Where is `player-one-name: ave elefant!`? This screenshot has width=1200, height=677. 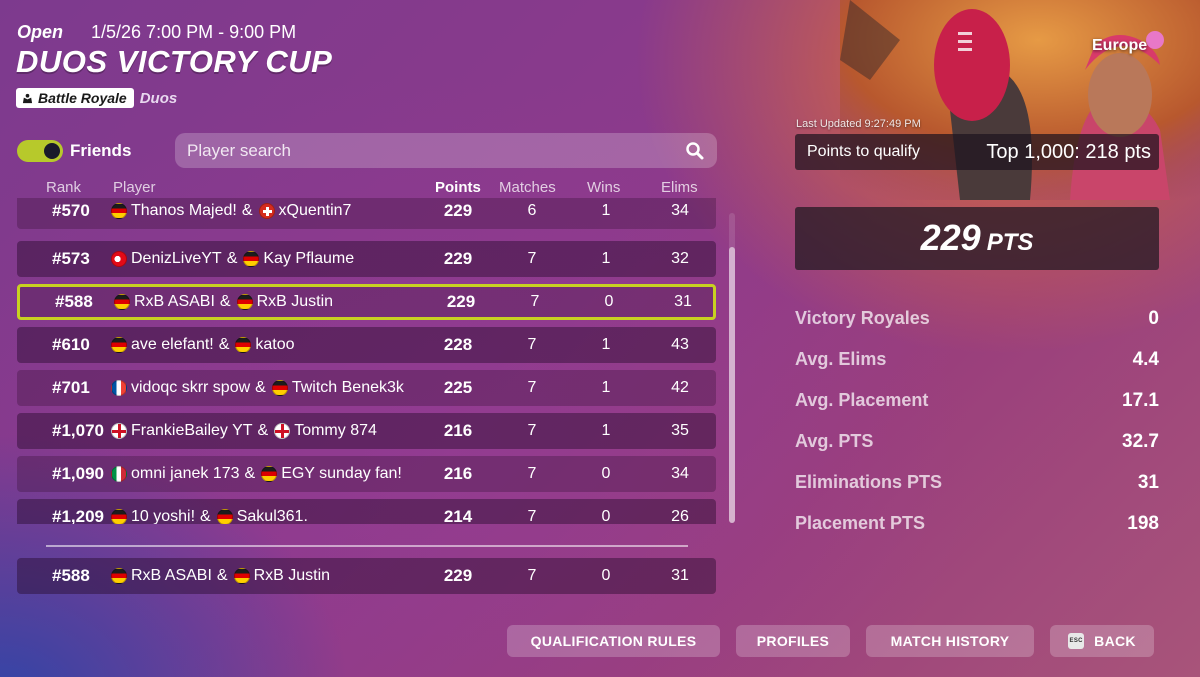 player-one-name: ave elefant! is located at coordinates (172, 344).